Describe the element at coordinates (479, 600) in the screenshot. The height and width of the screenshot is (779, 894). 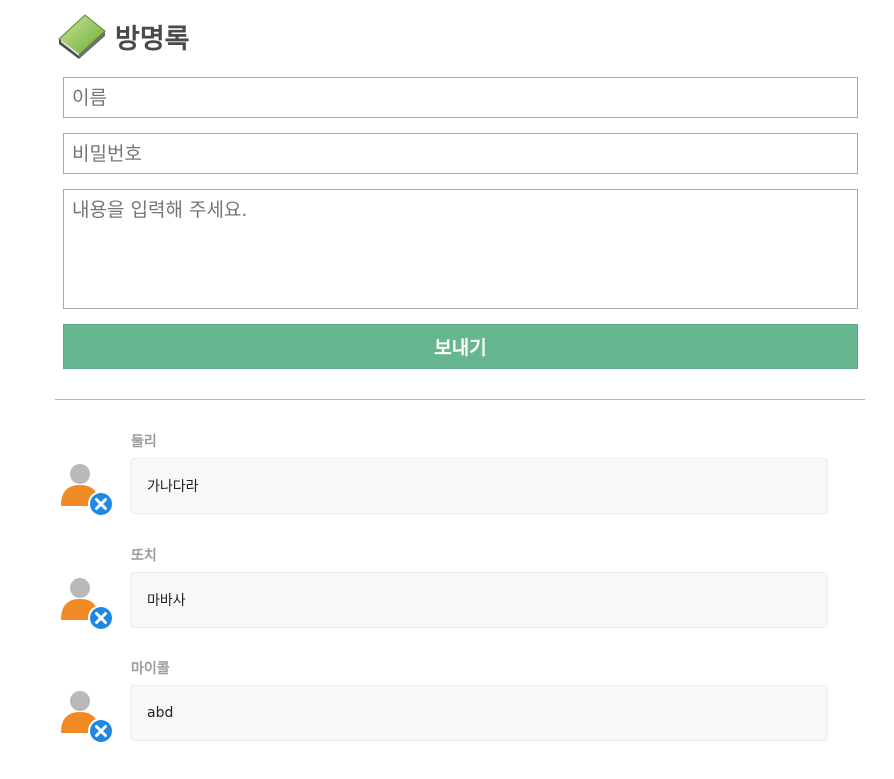
I see `entry-message: 마바사` at that location.